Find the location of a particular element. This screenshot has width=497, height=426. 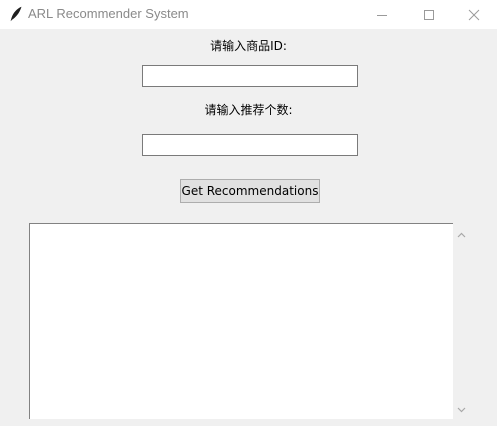

minimize-icon is located at coordinates (382, 15).